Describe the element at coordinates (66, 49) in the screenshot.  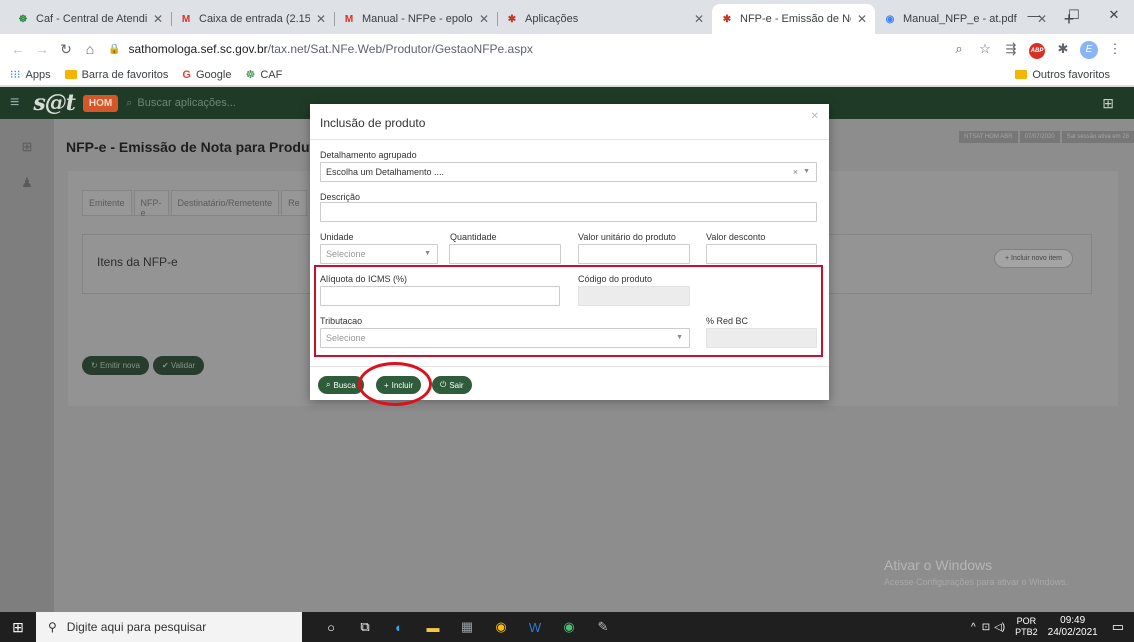
I see `reload-icon: ↻` at that location.